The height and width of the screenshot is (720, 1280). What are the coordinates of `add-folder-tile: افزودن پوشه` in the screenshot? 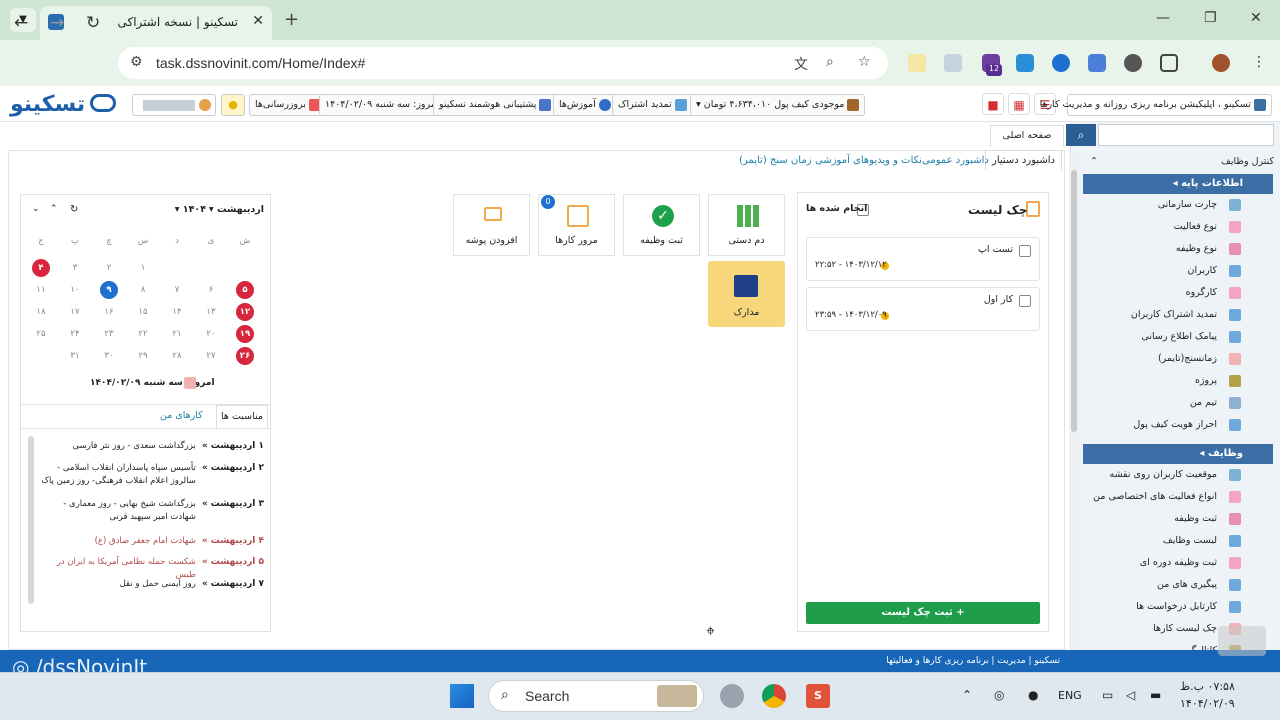 It's located at (491, 225).